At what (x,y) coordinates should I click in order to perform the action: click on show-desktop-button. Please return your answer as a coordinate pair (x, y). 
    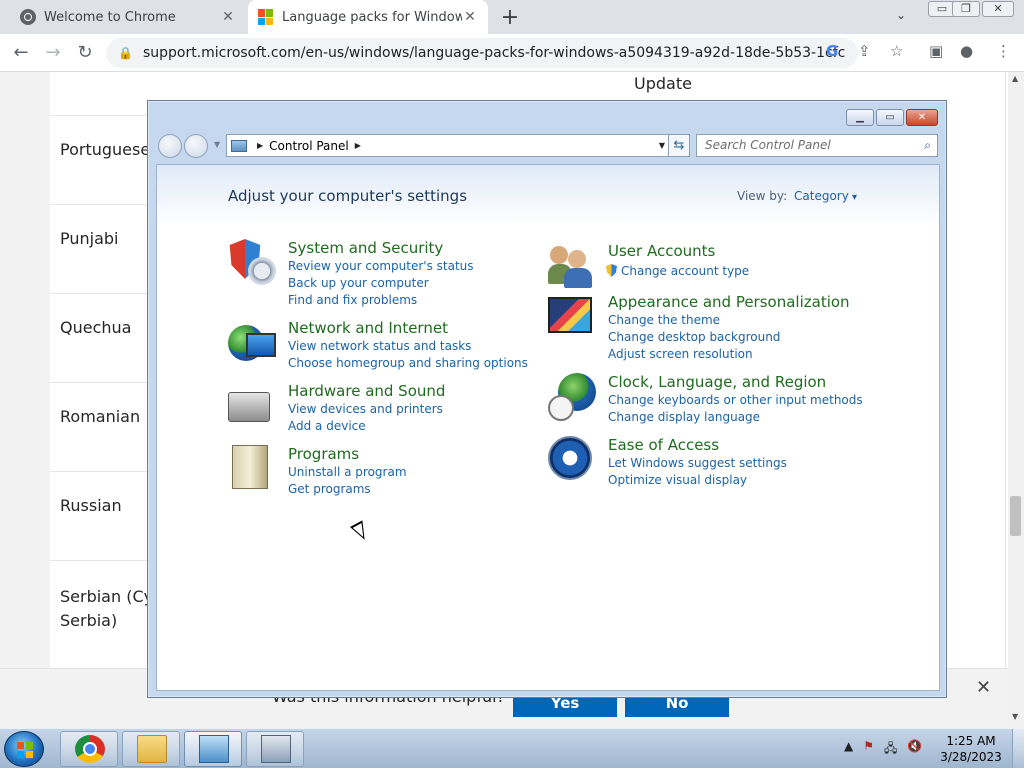
    Looking at the image, I should click on (1018, 748).